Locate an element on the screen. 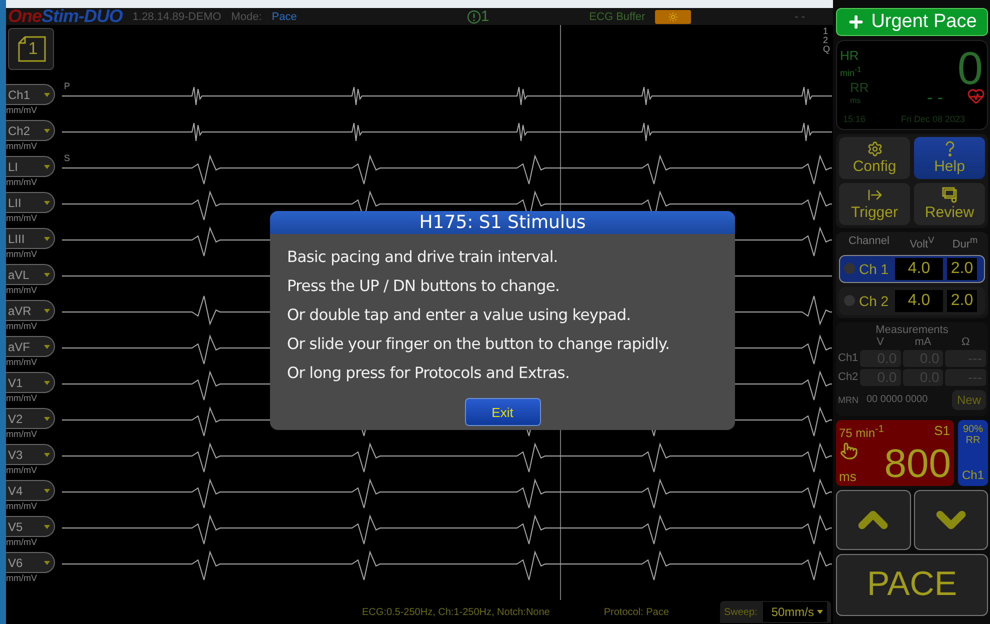 This screenshot has width=990, height=624. help-text: Or long press for Protocols and Extras. is located at coordinates (428, 373).